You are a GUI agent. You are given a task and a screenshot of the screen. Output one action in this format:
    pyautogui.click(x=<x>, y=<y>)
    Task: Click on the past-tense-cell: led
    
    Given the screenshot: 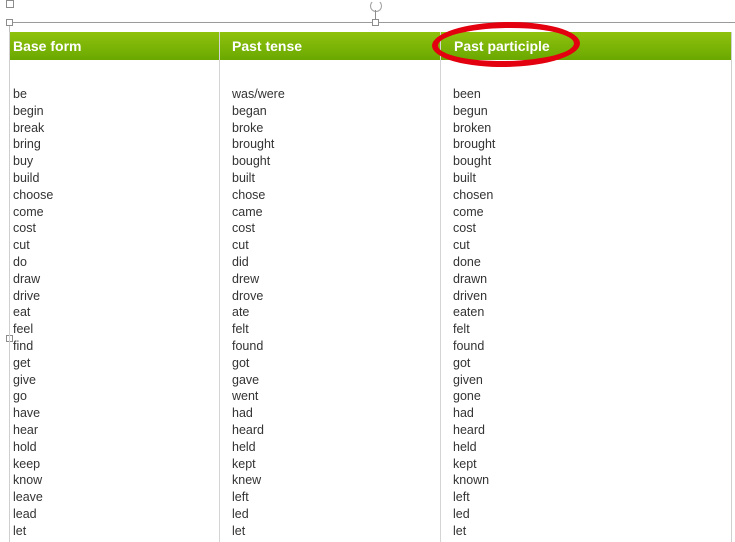 What is the action you would take?
    pyautogui.click(x=240, y=513)
    